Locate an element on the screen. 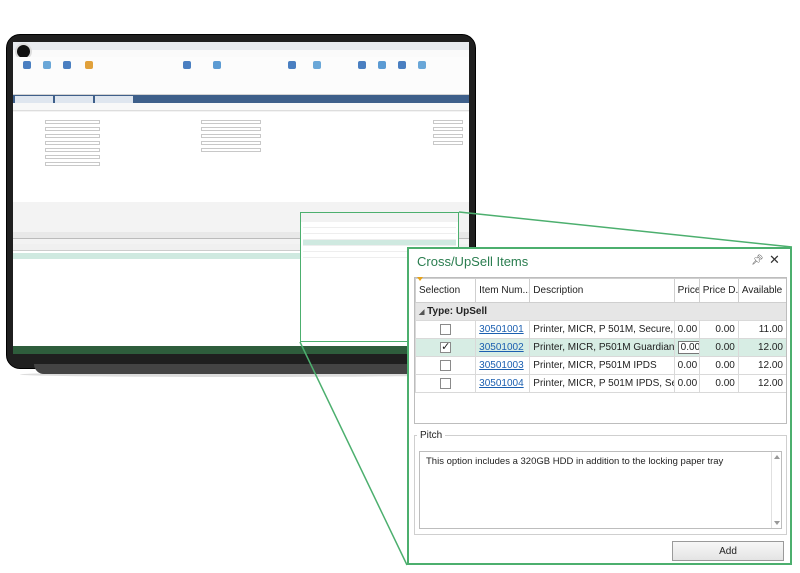  screen-menu-bar is located at coordinates (241, 53).